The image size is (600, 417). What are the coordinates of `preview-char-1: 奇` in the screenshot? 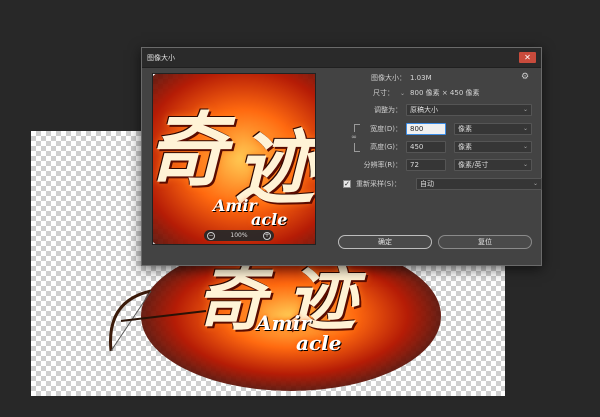 It's located at (189, 150).